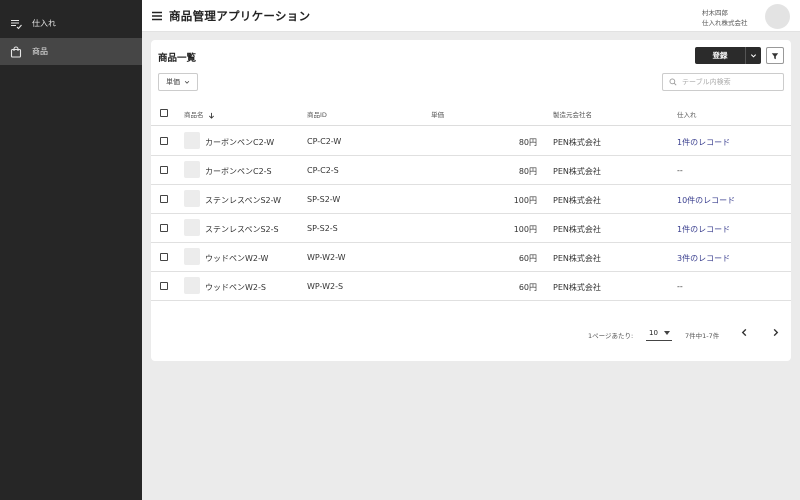 This screenshot has width=800, height=500. I want to click on filter-icon, so click(775, 55).